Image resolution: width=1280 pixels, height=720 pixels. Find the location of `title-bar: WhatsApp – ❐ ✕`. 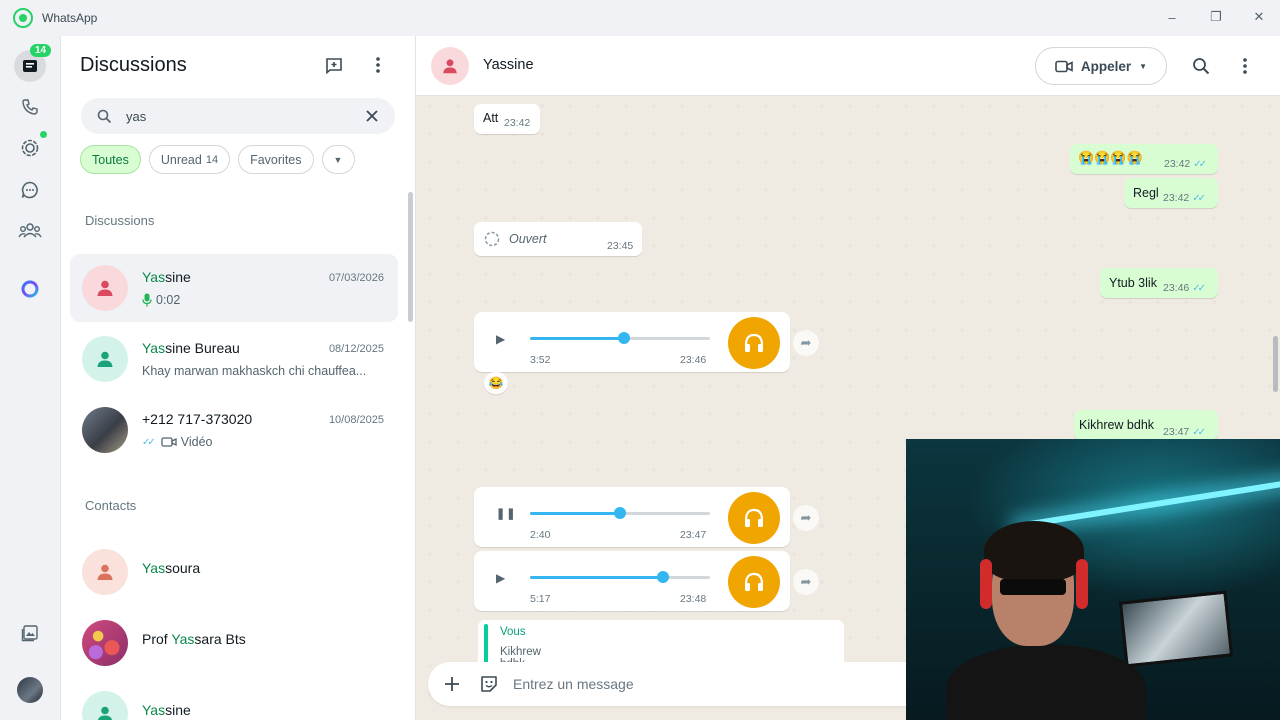

title-bar: WhatsApp – ❐ ✕ is located at coordinates (640, 18).